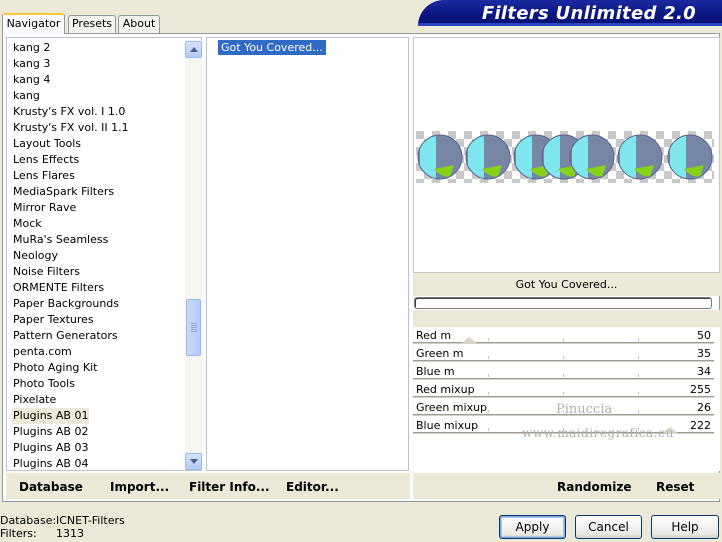 The width and height of the screenshot is (722, 542). What do you see at coordinates (35, 256) in the screenshot?
I see `category-item: Neology` at bounding box center [35, 256].